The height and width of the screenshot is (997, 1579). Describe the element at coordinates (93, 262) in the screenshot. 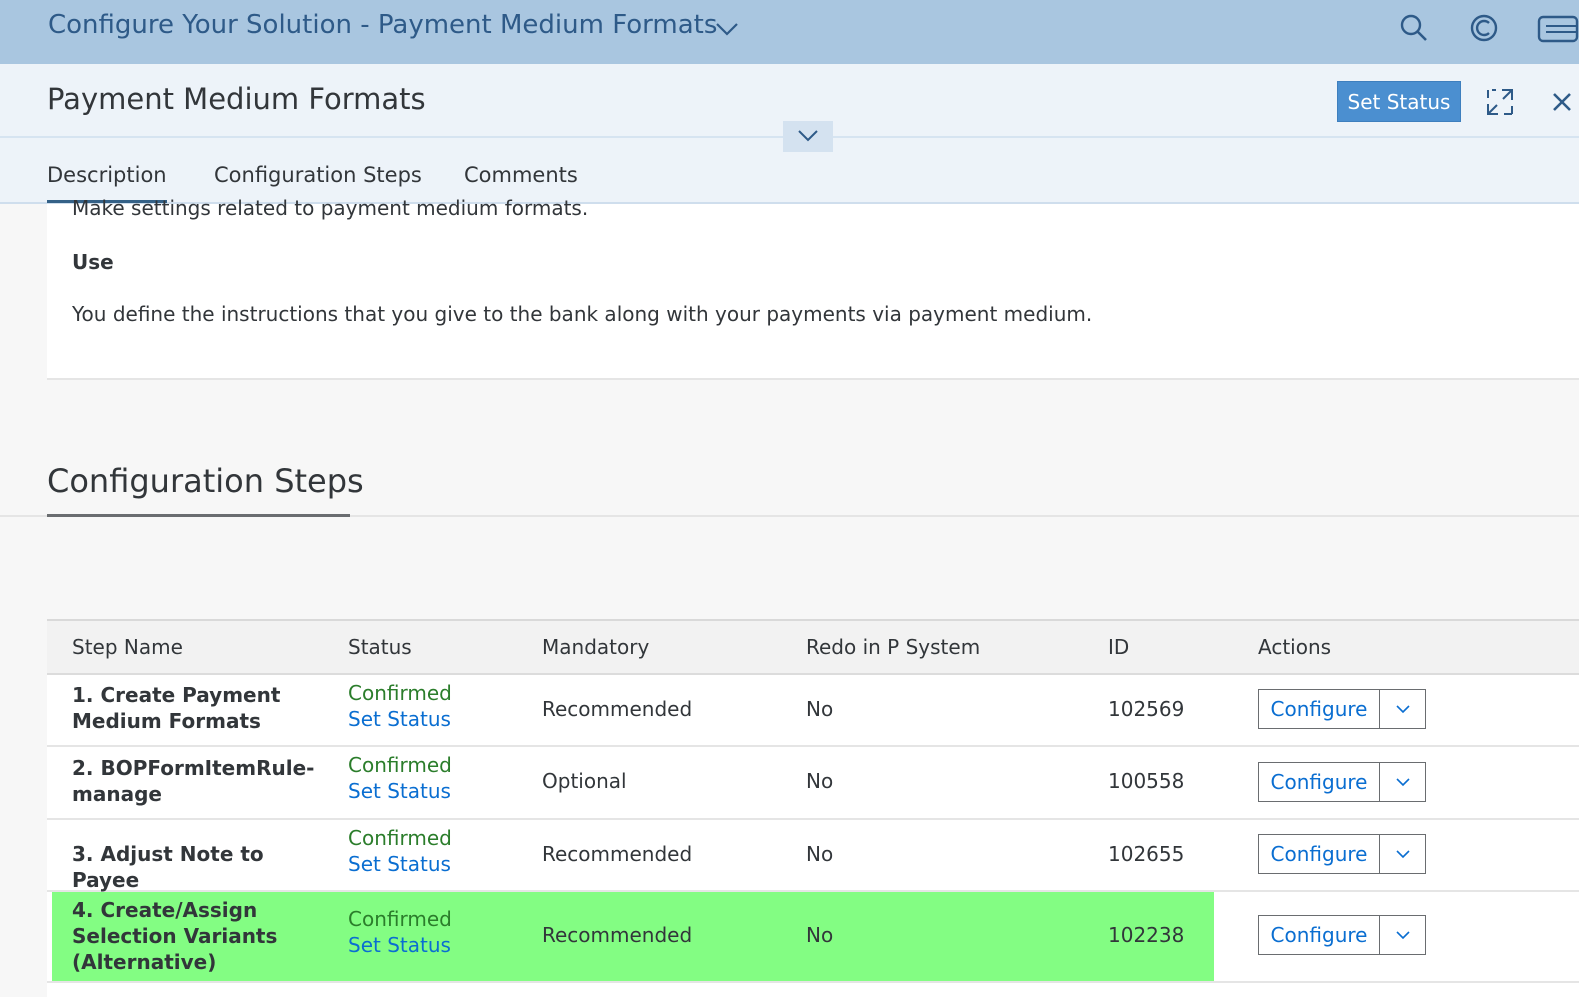

I see `use-heading: Use` at that location.